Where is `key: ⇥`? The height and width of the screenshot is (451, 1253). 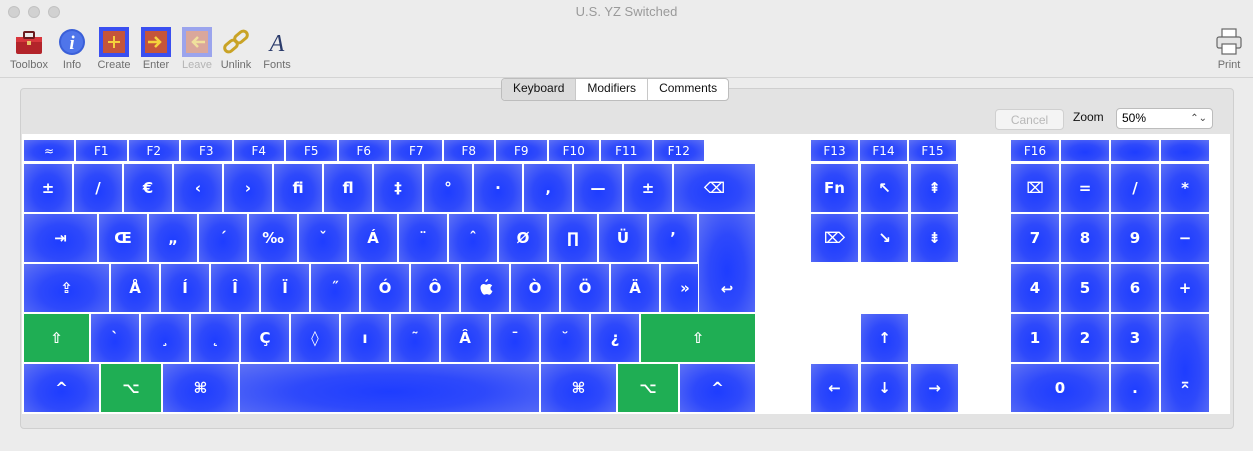 key: ⇥ is located at coordinates (60, 238).